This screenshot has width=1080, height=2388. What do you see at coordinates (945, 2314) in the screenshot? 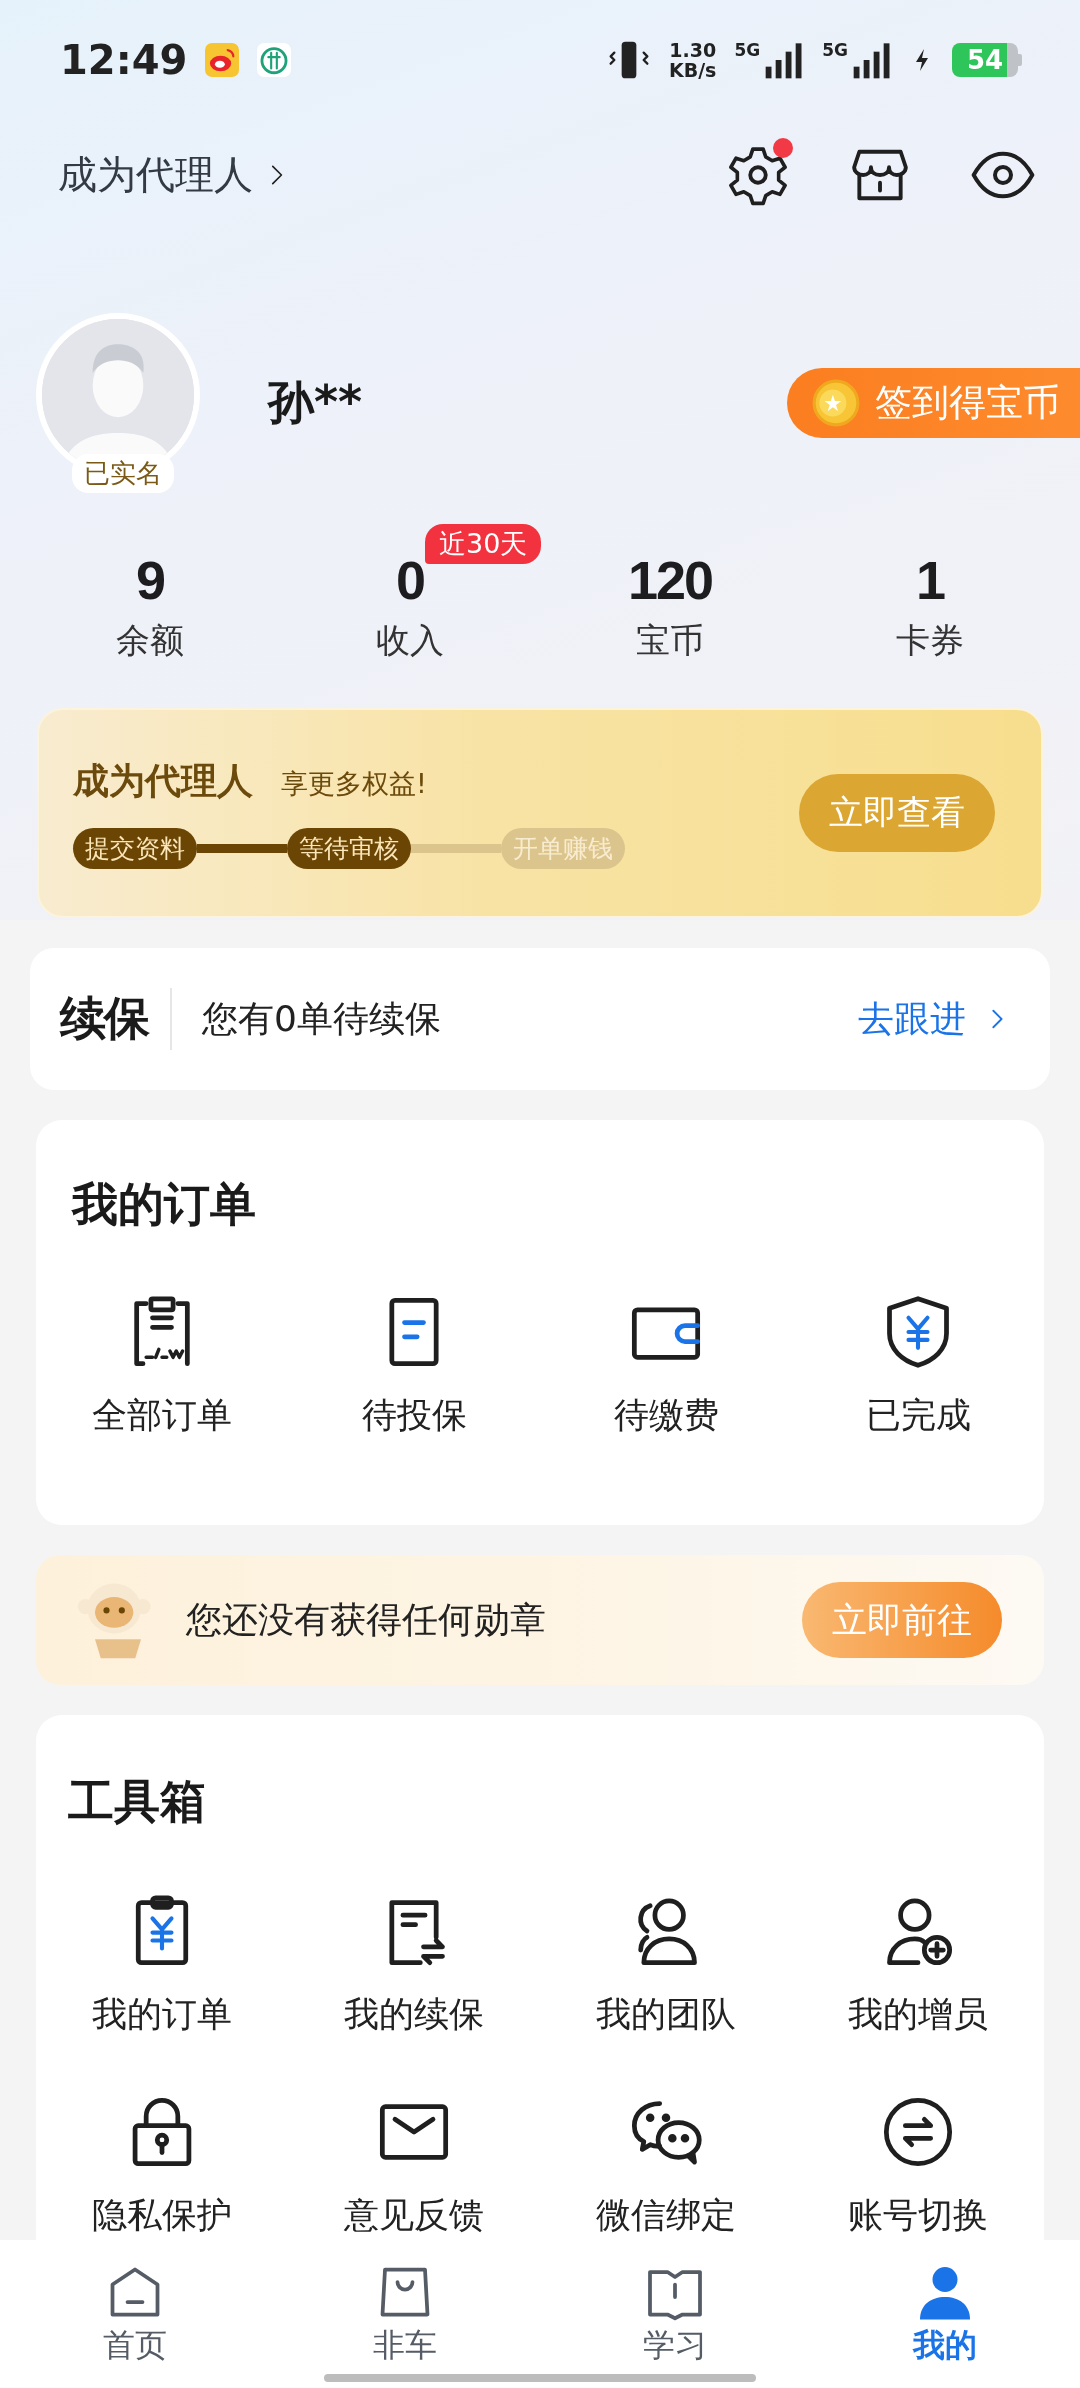
I see `nav-tab: 我的` at bounding box center [945, 2314].